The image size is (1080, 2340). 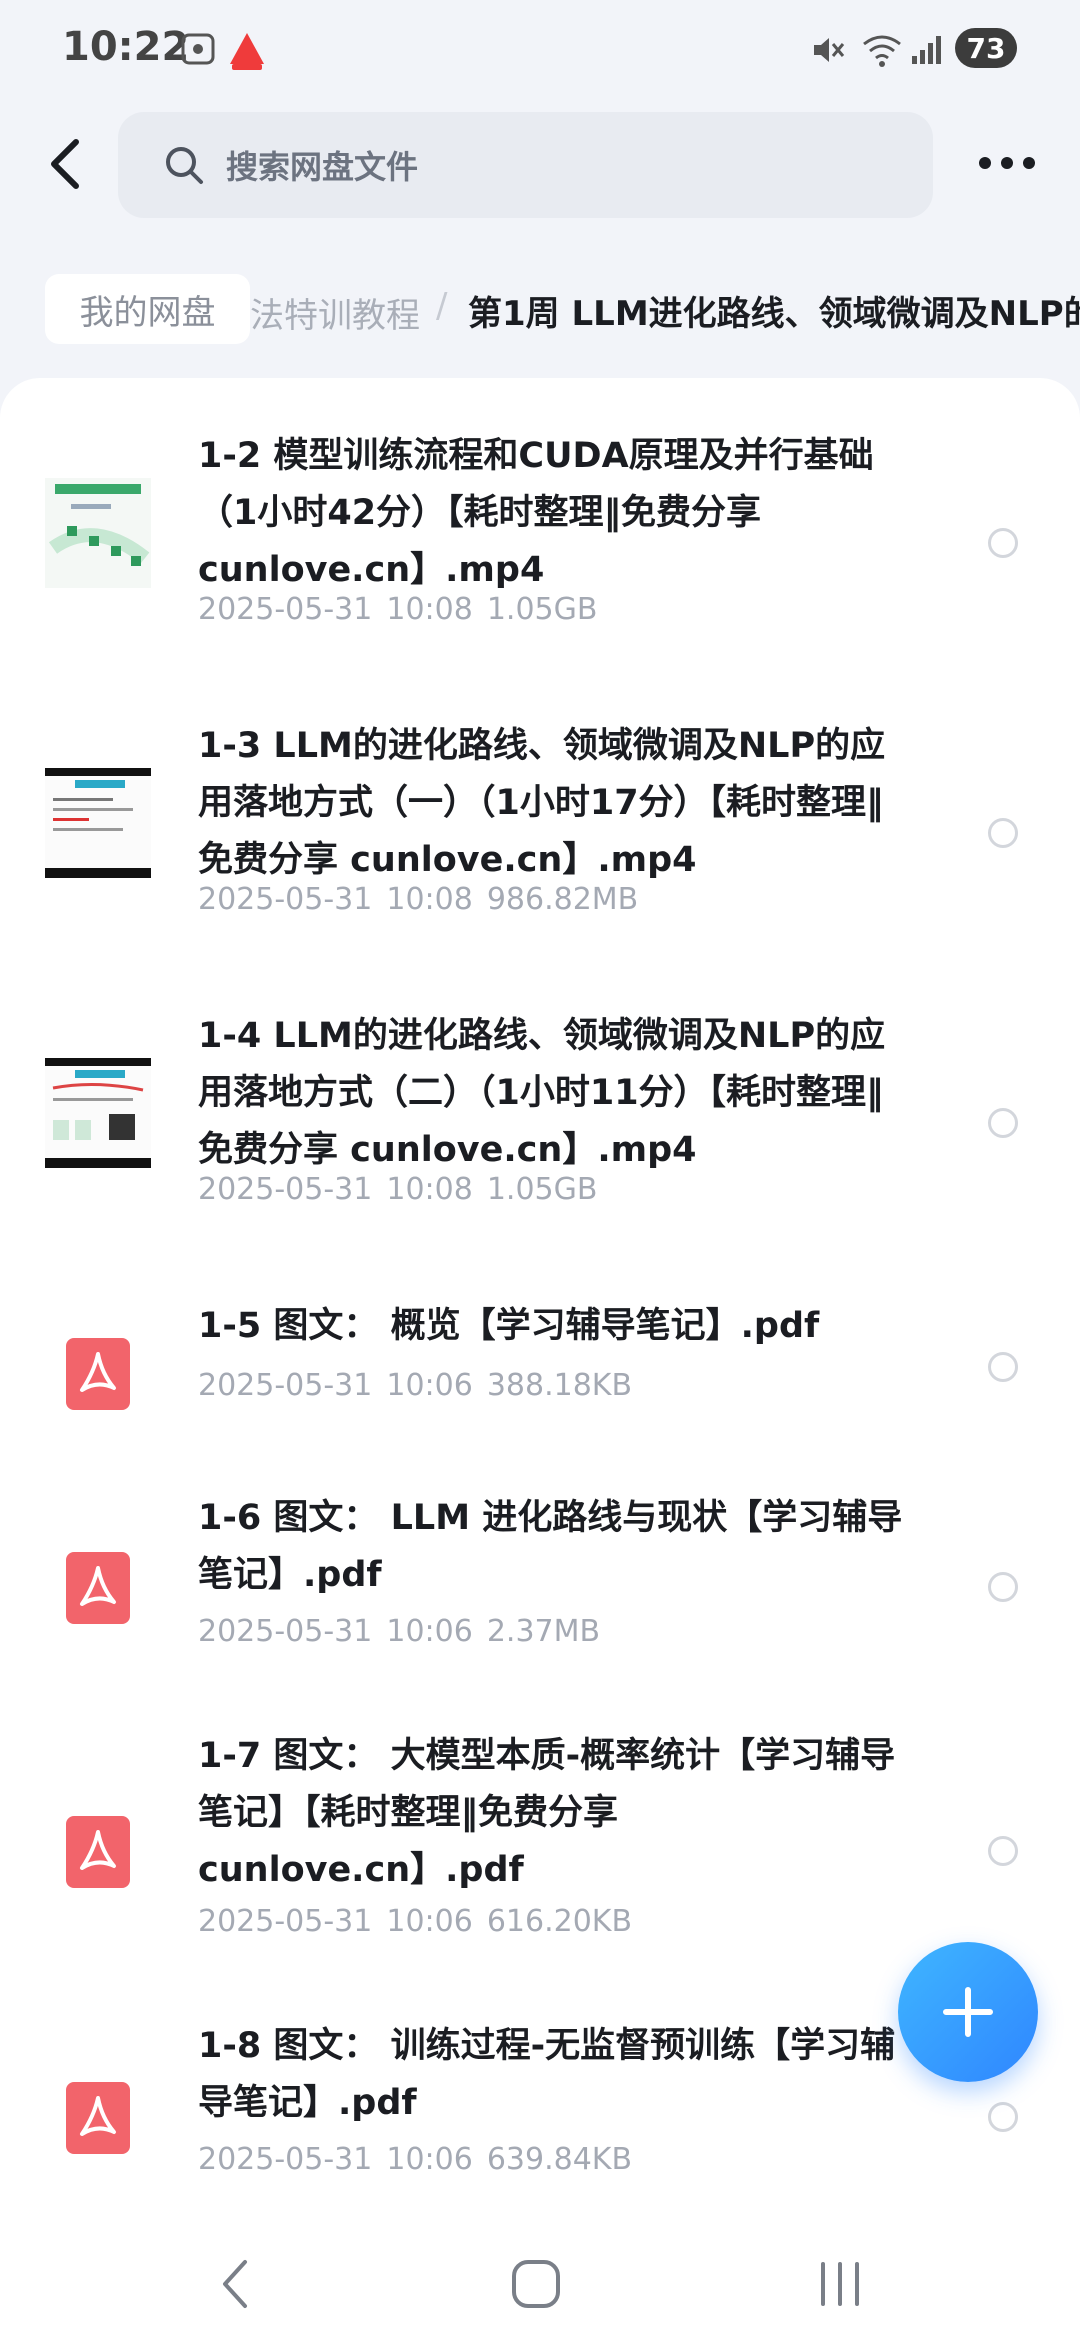 What do you see at coordinates (559, 1921) in the screenshot?
I see `file-size: 616.20KB` at bounding box center [559, 1921].